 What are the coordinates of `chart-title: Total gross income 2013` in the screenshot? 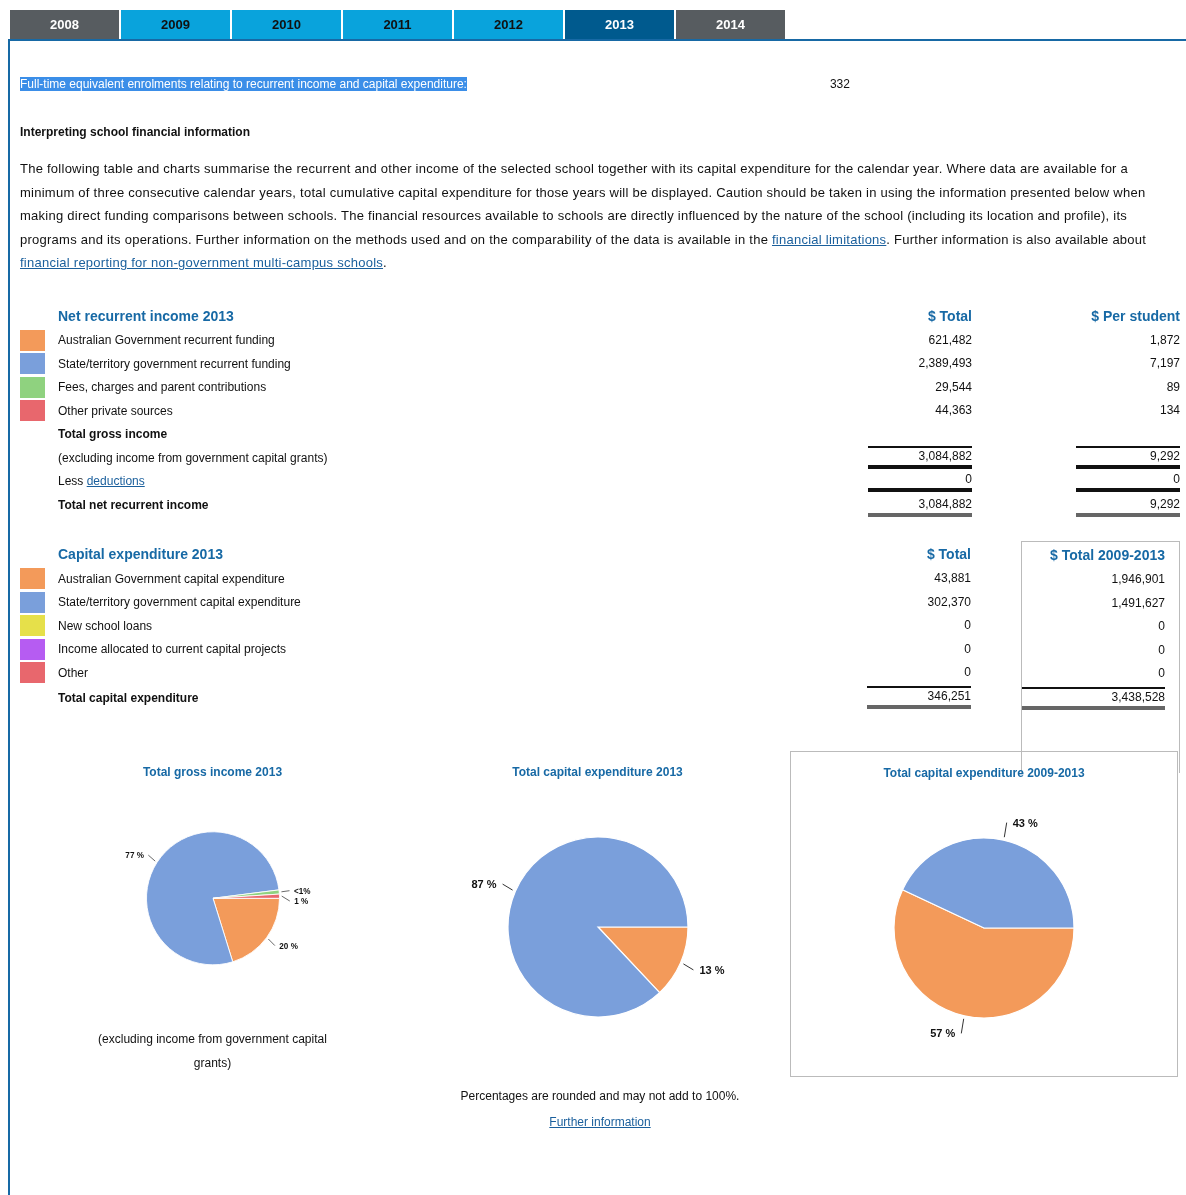 It's located at (212, 771).